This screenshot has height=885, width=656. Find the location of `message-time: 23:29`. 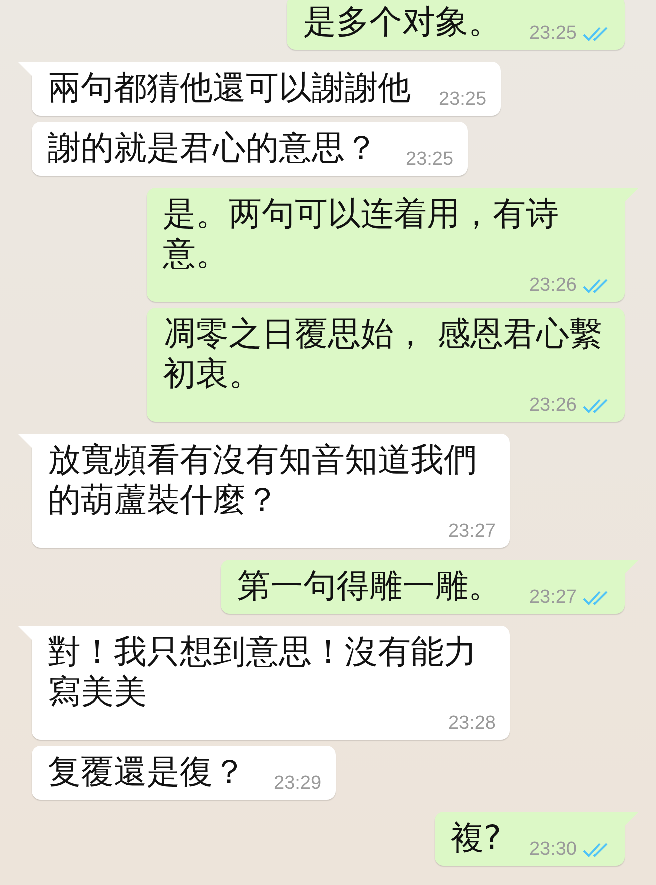

message-time: 23:29 is located at coordinates (298, 784).